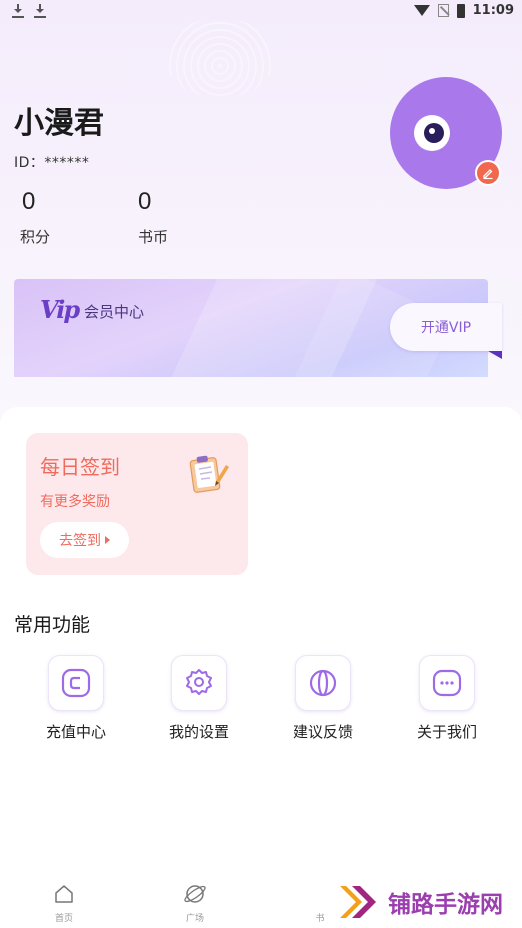 This screenshot has height=928, width=522. I want to click on ribbon-fold, so click(495, 355).